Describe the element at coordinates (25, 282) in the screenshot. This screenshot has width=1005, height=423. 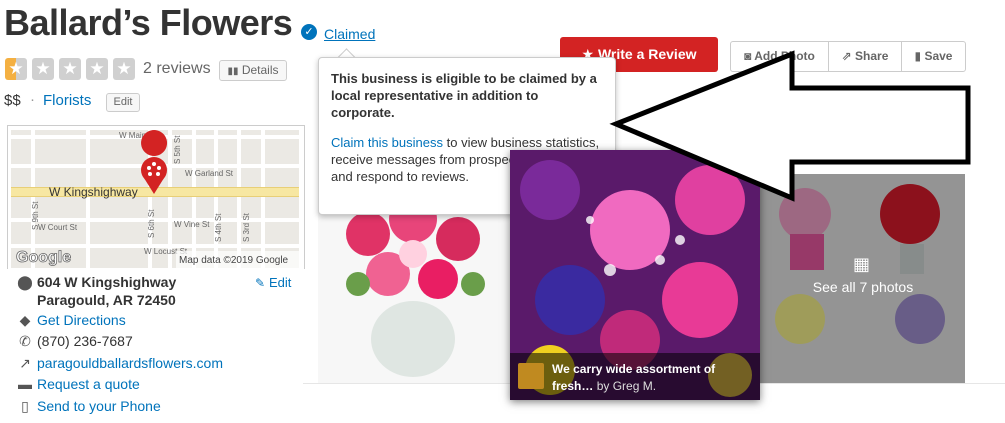
I see `map-pin-icon: ⬤` at that location.